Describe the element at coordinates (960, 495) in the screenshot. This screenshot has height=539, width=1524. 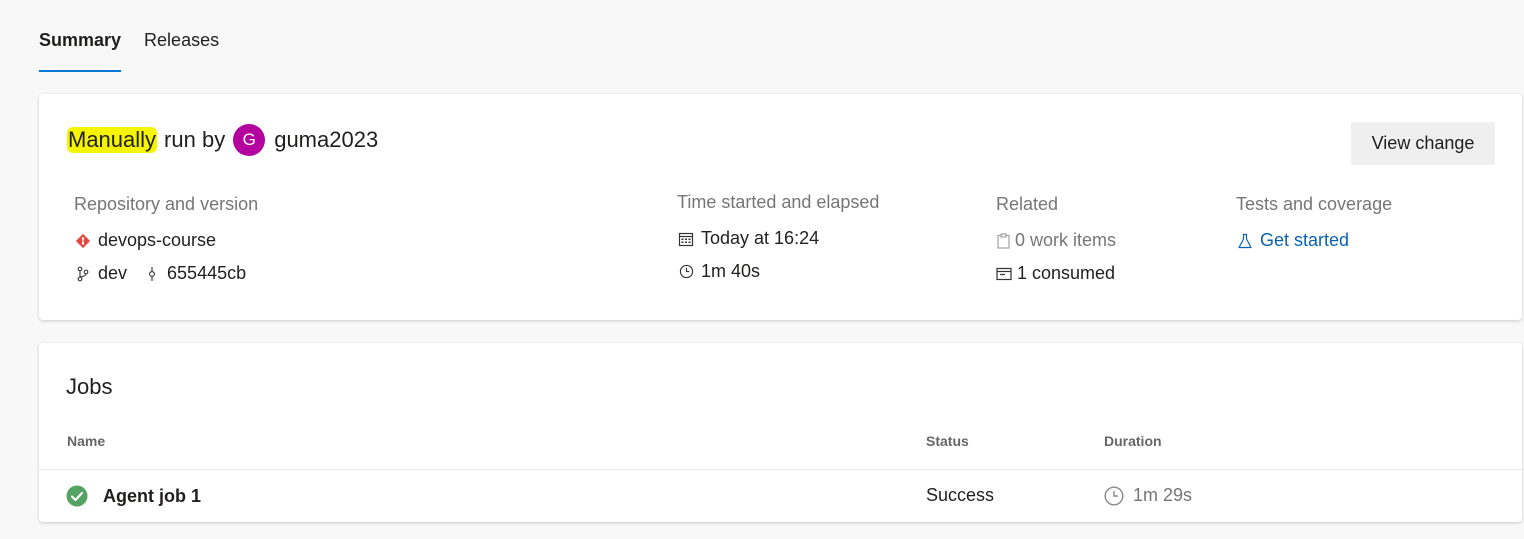
I see `job-status: Success` at that location.